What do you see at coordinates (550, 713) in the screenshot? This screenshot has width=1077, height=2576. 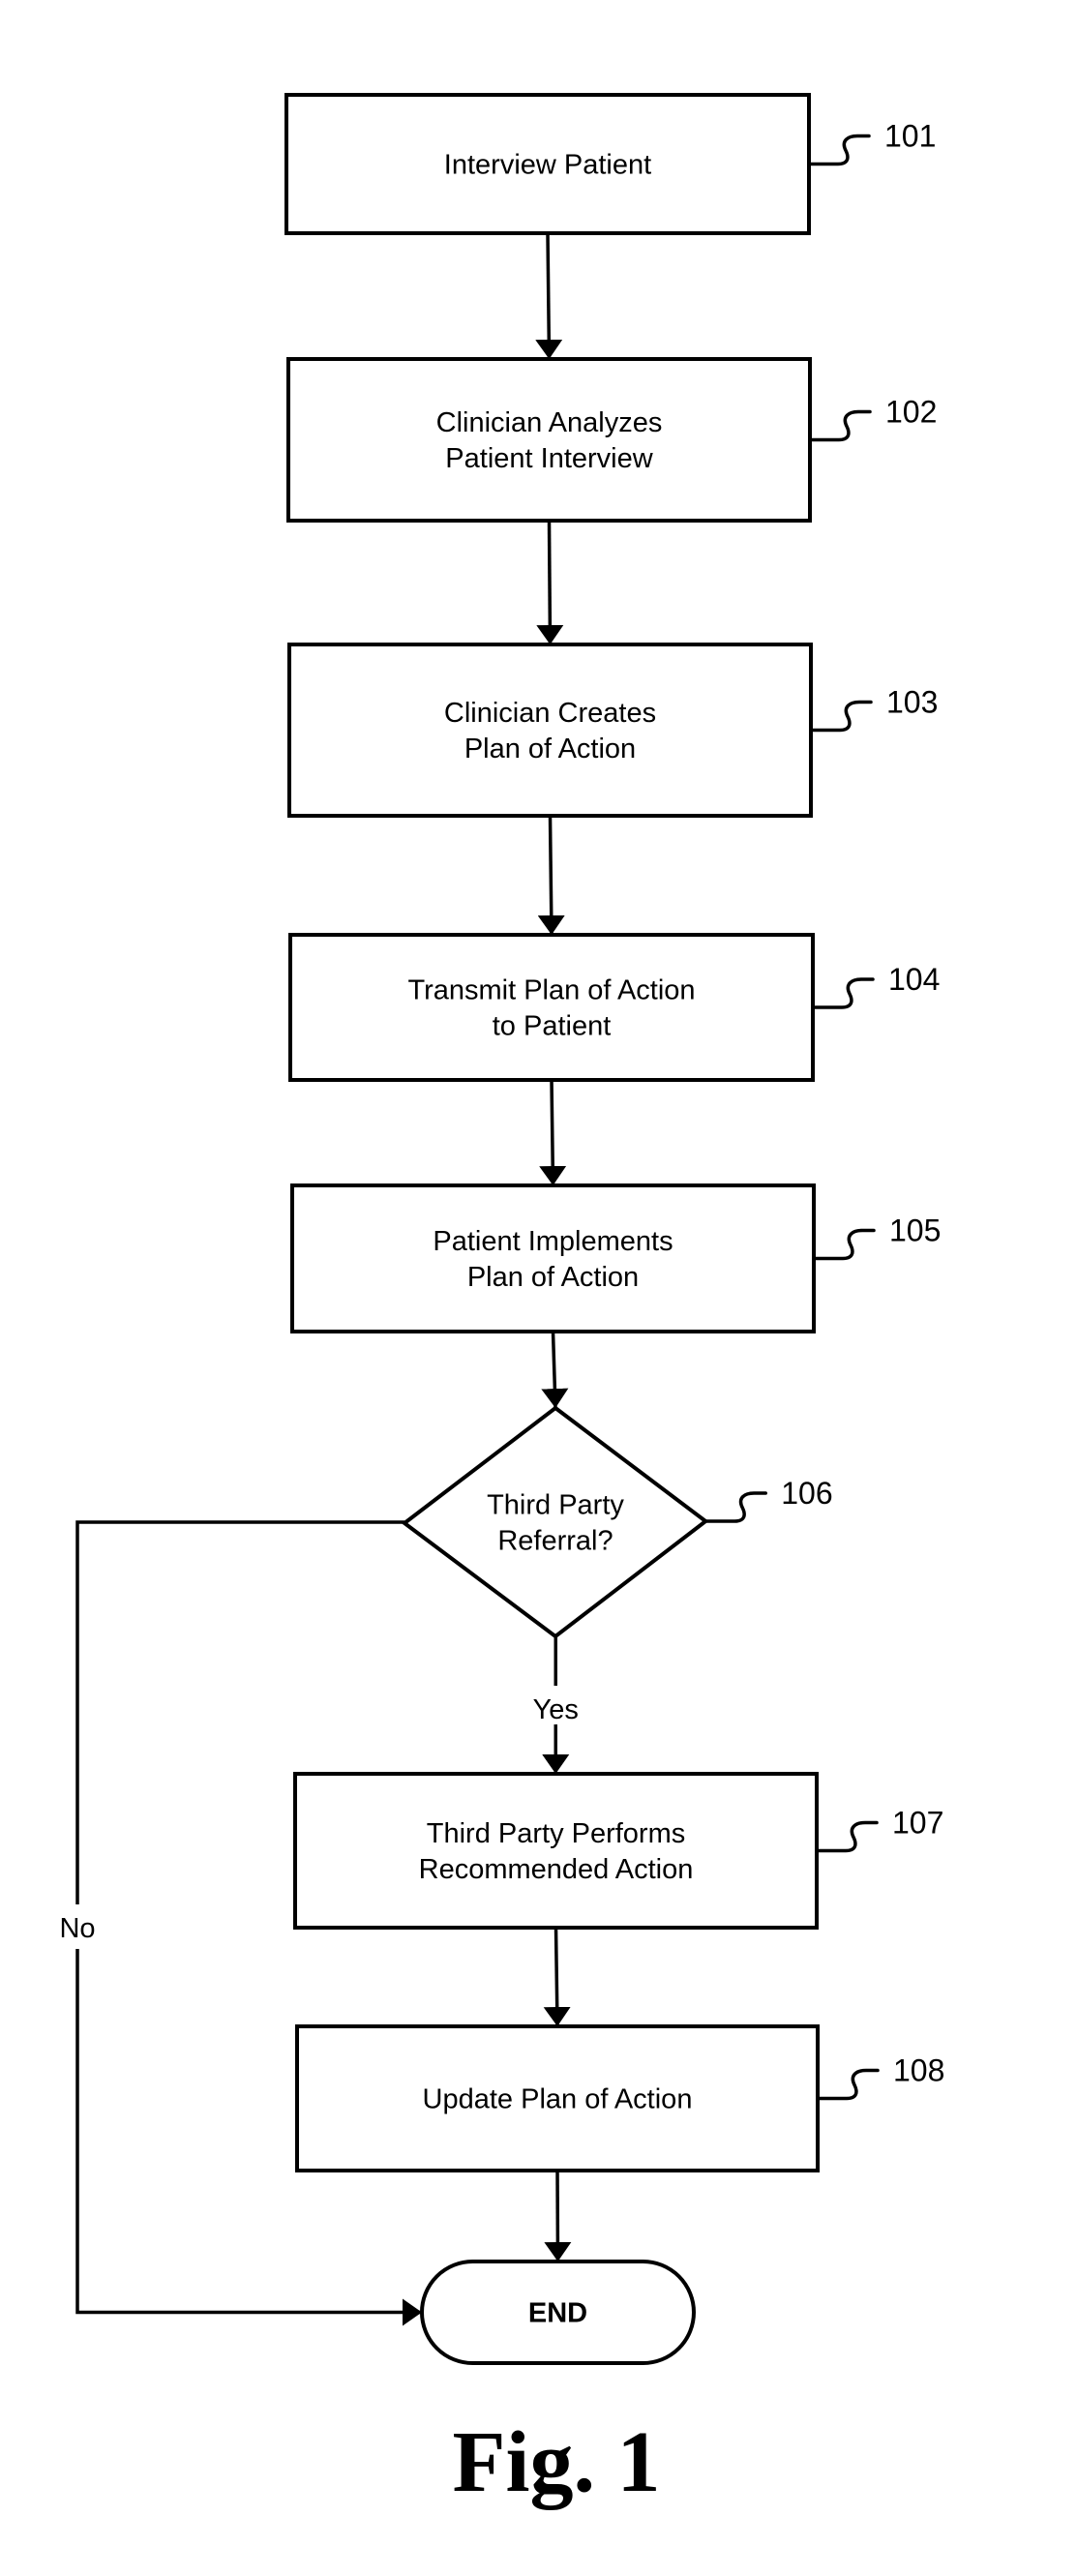 I see `step-label-line: Clinician Creates` at bounding box center [550, 713].